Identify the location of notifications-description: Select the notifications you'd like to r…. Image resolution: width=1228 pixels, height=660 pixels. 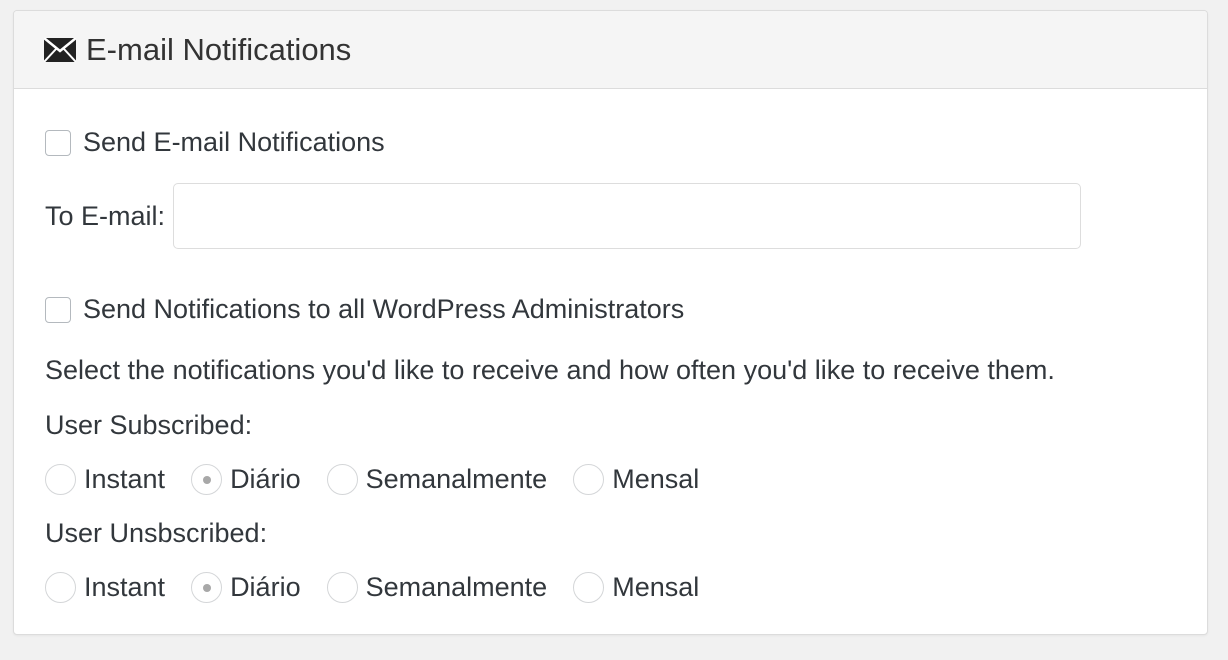
(550, 370).